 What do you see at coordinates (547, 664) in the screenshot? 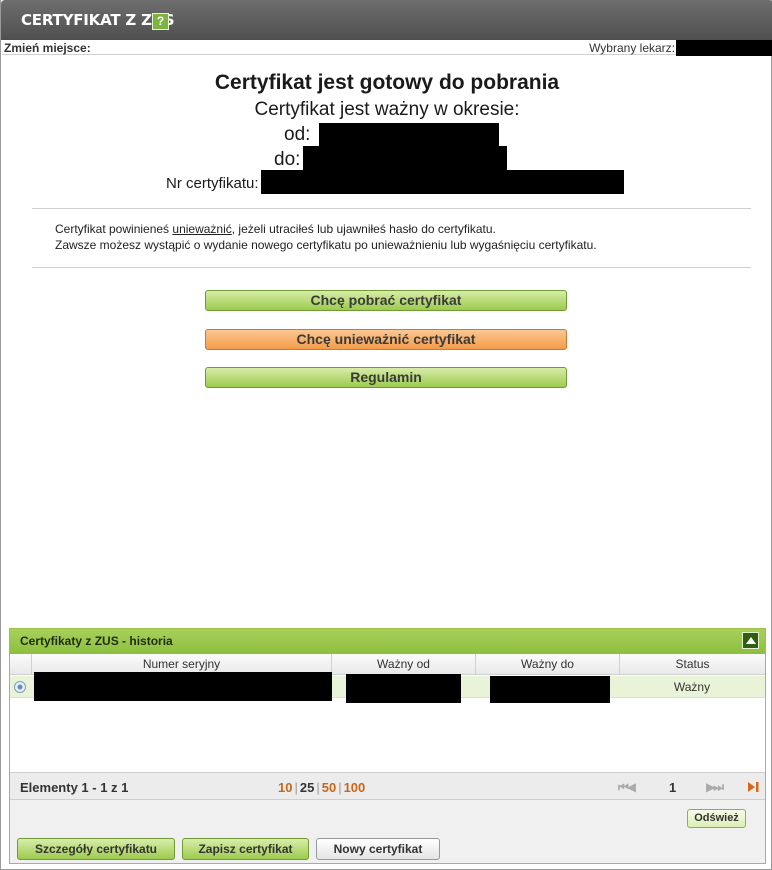
I see `column-header-valid-to: Ważny do` at bounding box center [547, 664].